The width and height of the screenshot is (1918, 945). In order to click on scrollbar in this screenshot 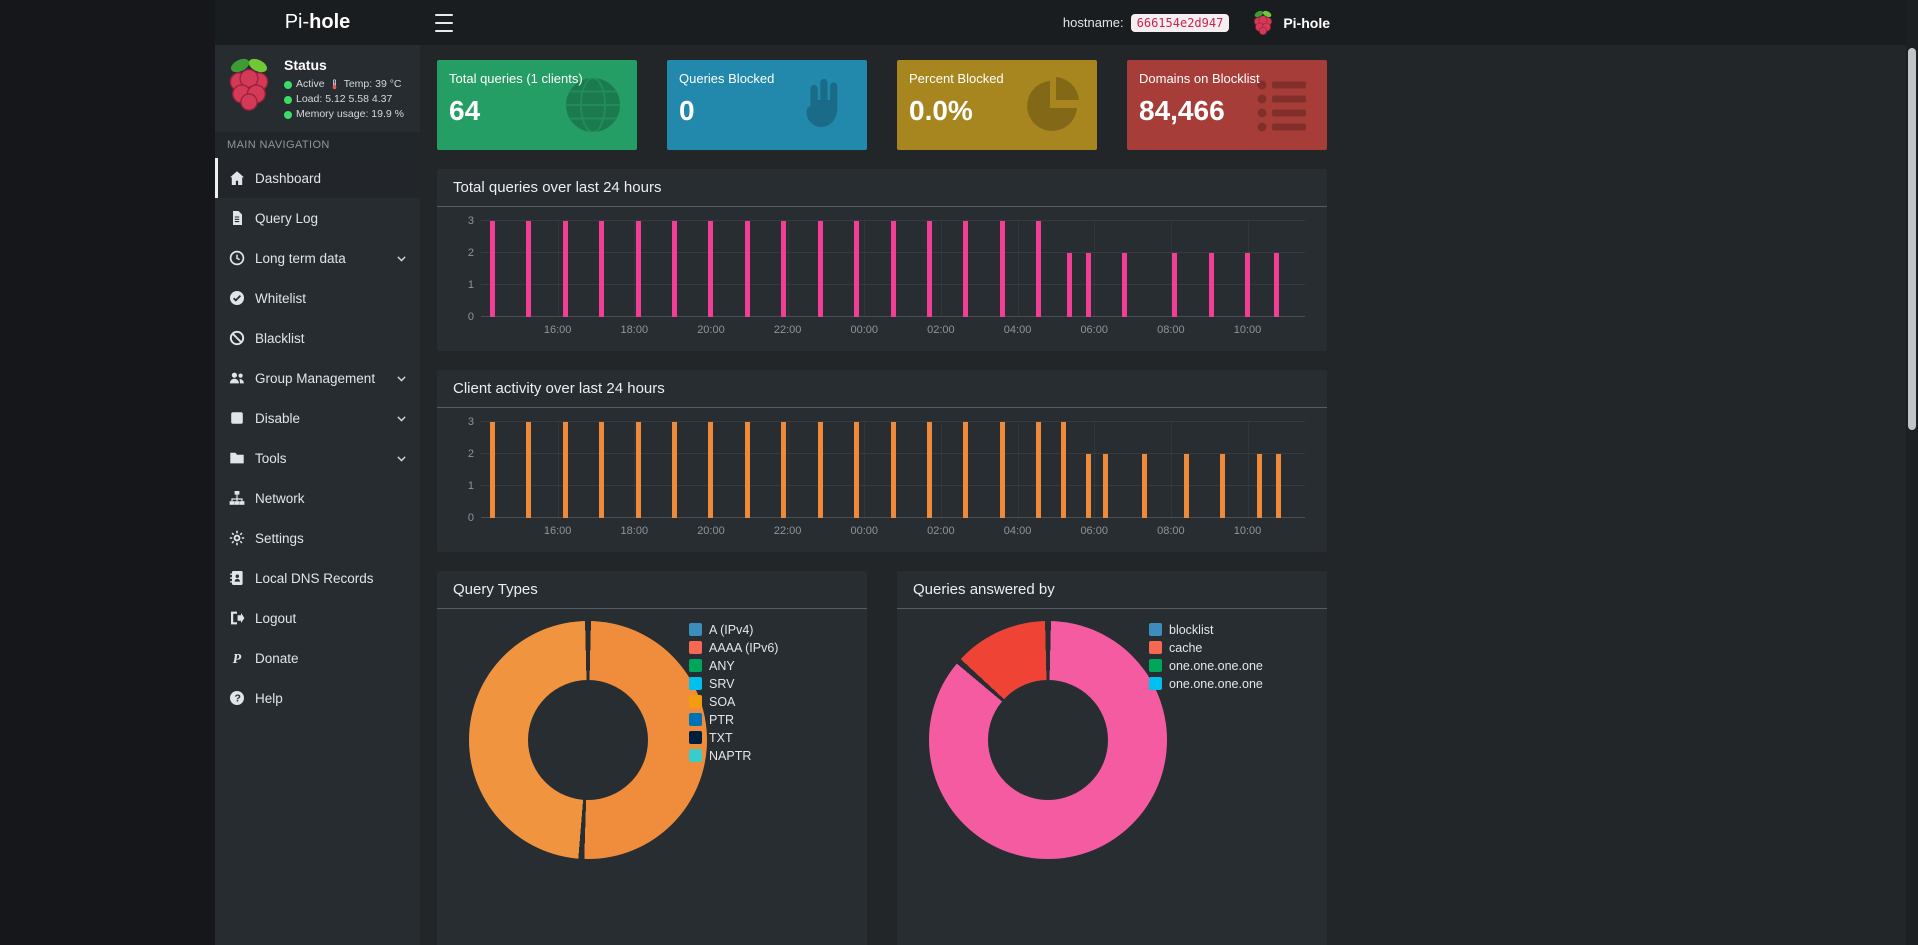, I will do `click(1912, 472)`.